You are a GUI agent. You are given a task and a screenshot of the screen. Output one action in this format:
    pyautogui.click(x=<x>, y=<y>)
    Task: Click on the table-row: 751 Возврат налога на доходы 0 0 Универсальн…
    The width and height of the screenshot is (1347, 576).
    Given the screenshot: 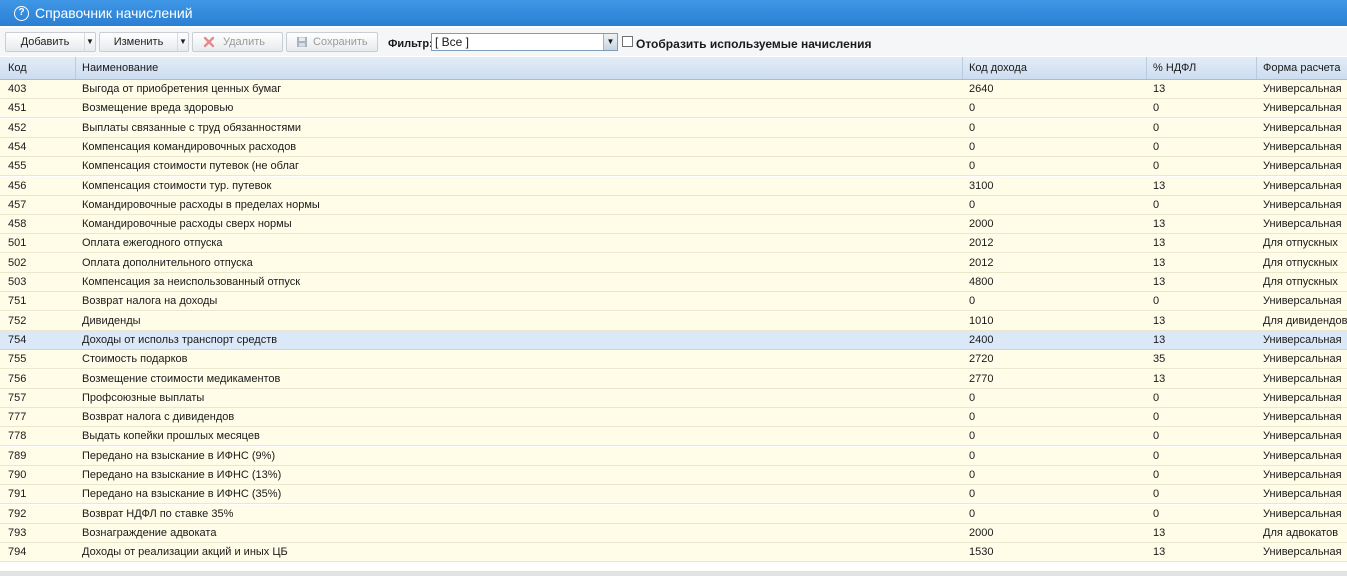 What is the action you would take?
    pyautogui.click(x=673, y=302)
    